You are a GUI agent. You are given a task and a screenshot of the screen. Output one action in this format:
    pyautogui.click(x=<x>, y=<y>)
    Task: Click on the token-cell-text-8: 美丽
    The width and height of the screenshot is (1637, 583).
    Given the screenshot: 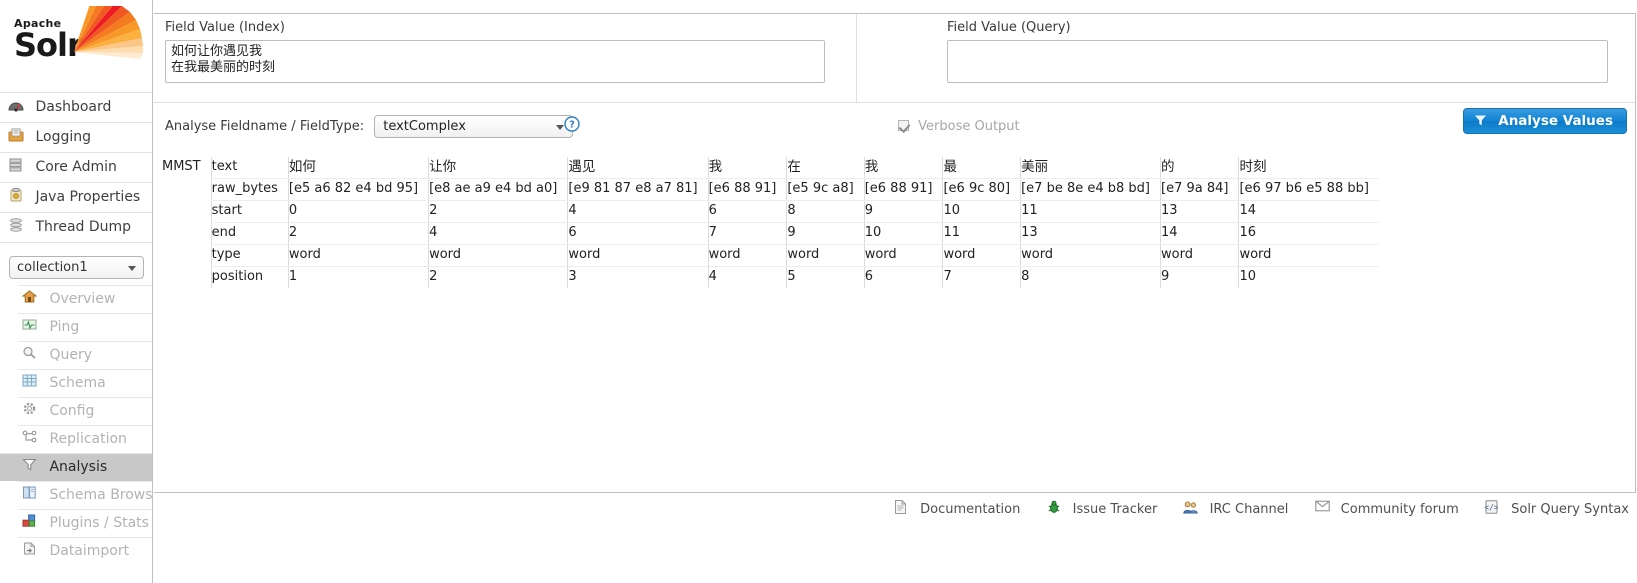 What is the action you would take?
    pyautogui.click(x=1090, y=168)
    